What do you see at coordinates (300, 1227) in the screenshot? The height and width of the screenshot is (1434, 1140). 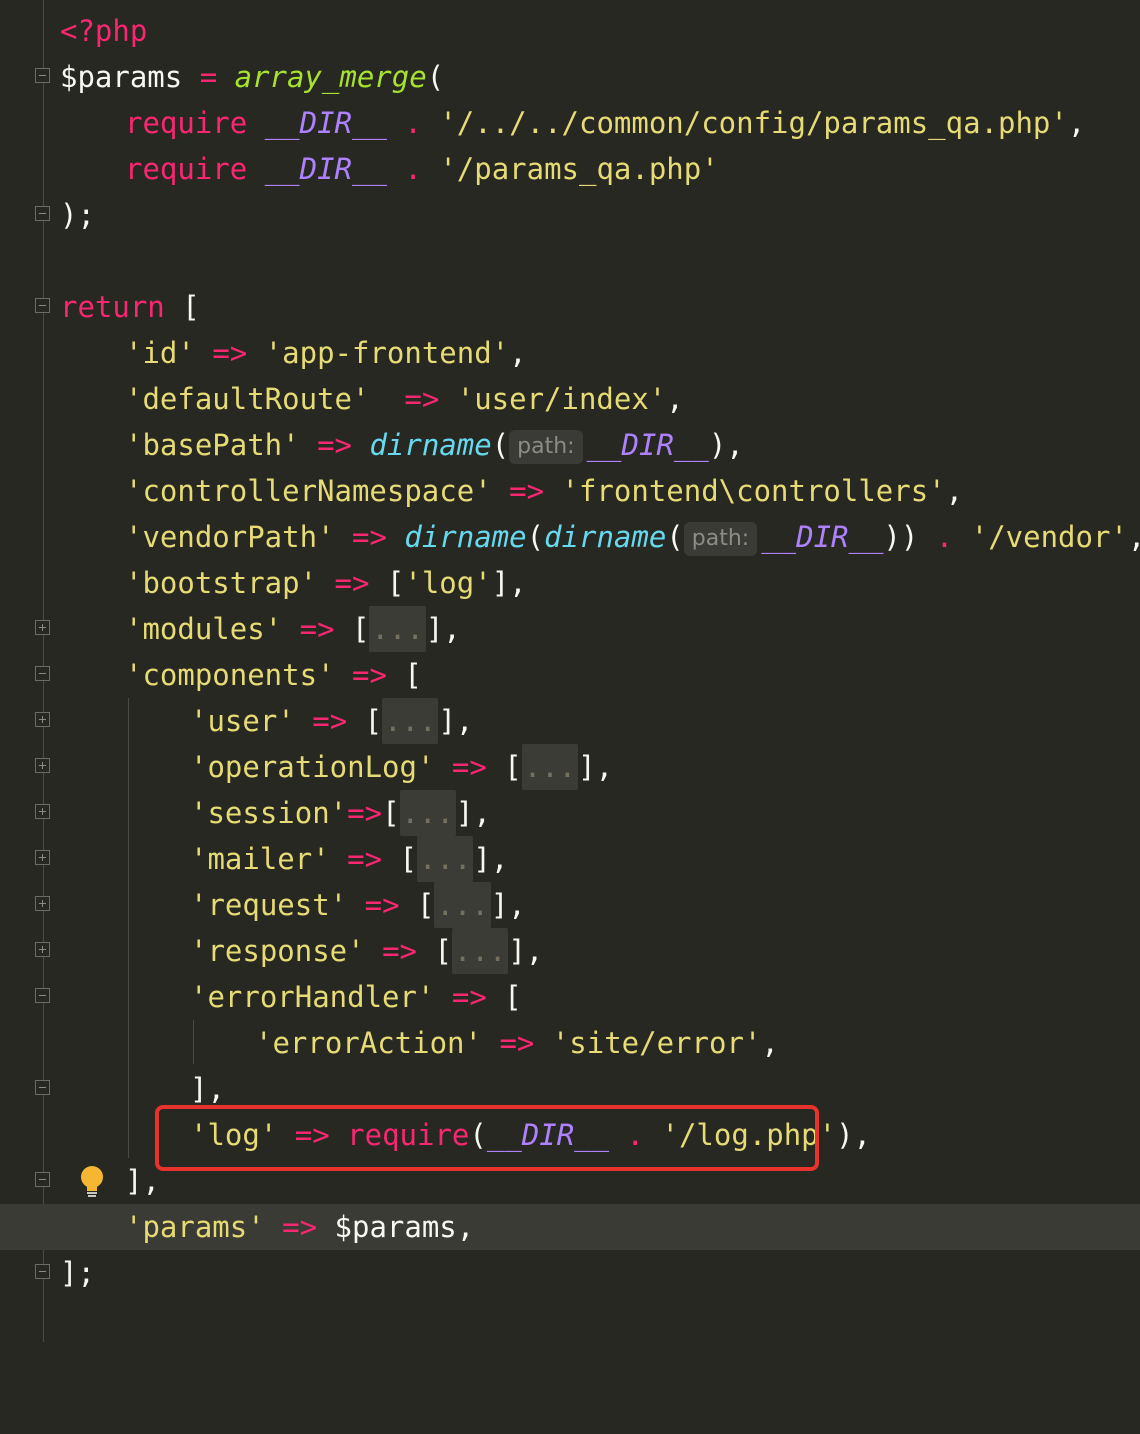 I see `config-params: 'params' => $params,` at bounding box center [300, 1227].